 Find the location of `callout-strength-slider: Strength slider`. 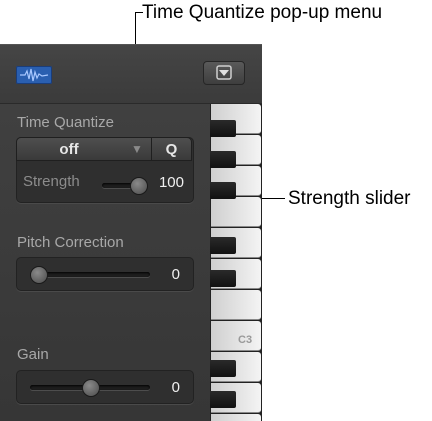

callout-strength-slider: Strength slider is located at coordinates (349, 198).